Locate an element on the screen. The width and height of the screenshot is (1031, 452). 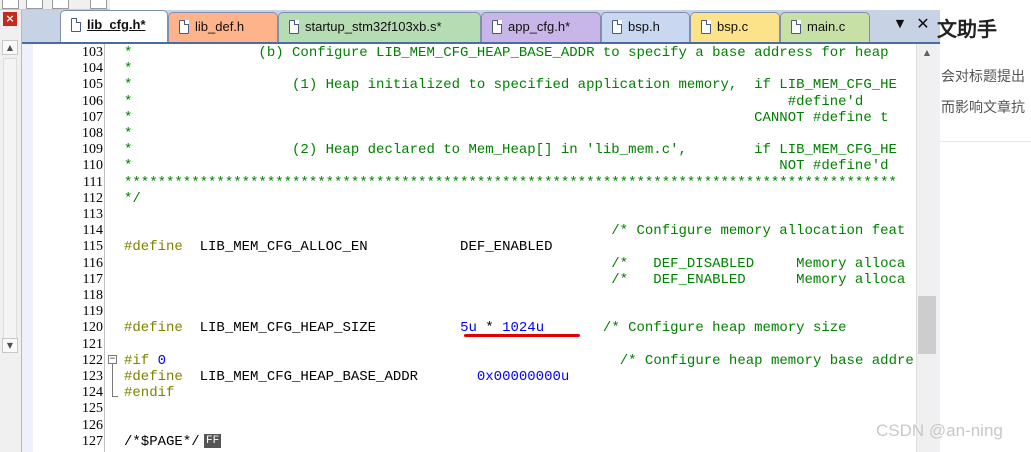
tab-label: app_cfg.h* is located at coordinates (539, 26).